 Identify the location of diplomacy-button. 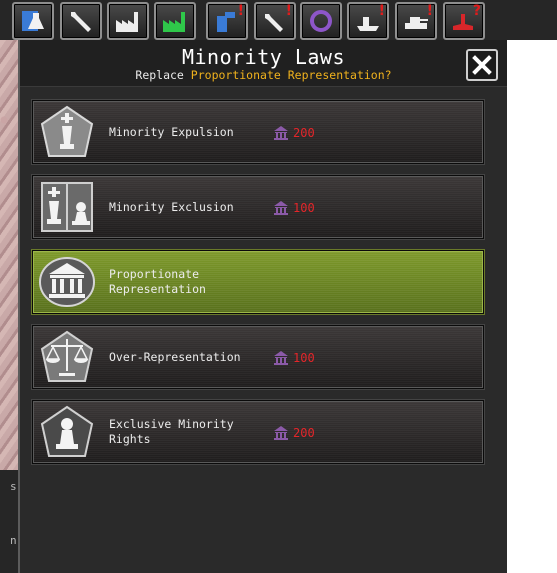
(321, 21).